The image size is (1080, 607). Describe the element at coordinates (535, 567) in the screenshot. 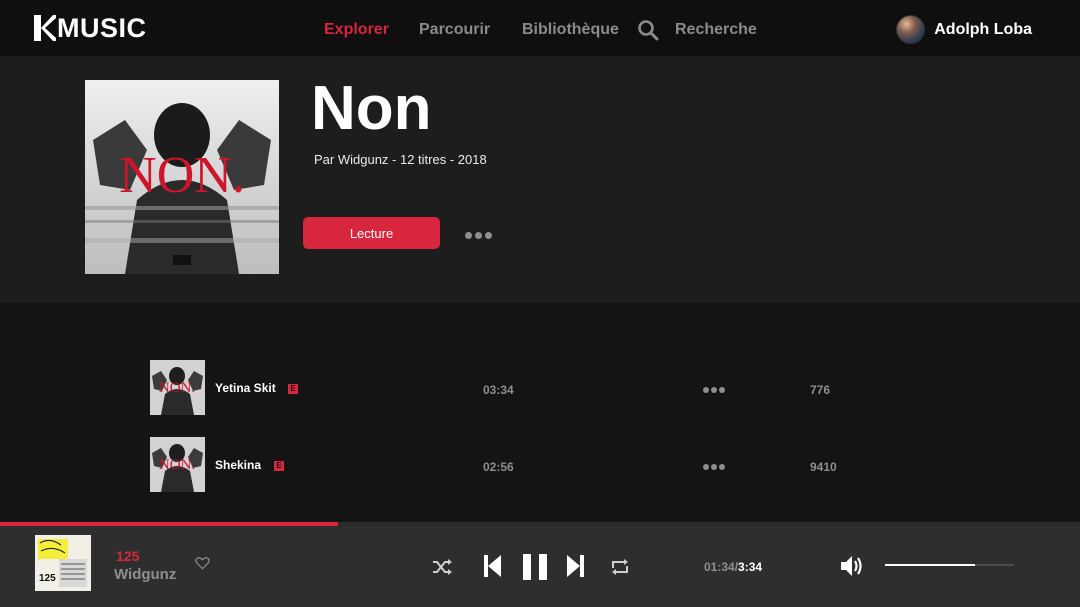

I see `pause-icon` at that location.